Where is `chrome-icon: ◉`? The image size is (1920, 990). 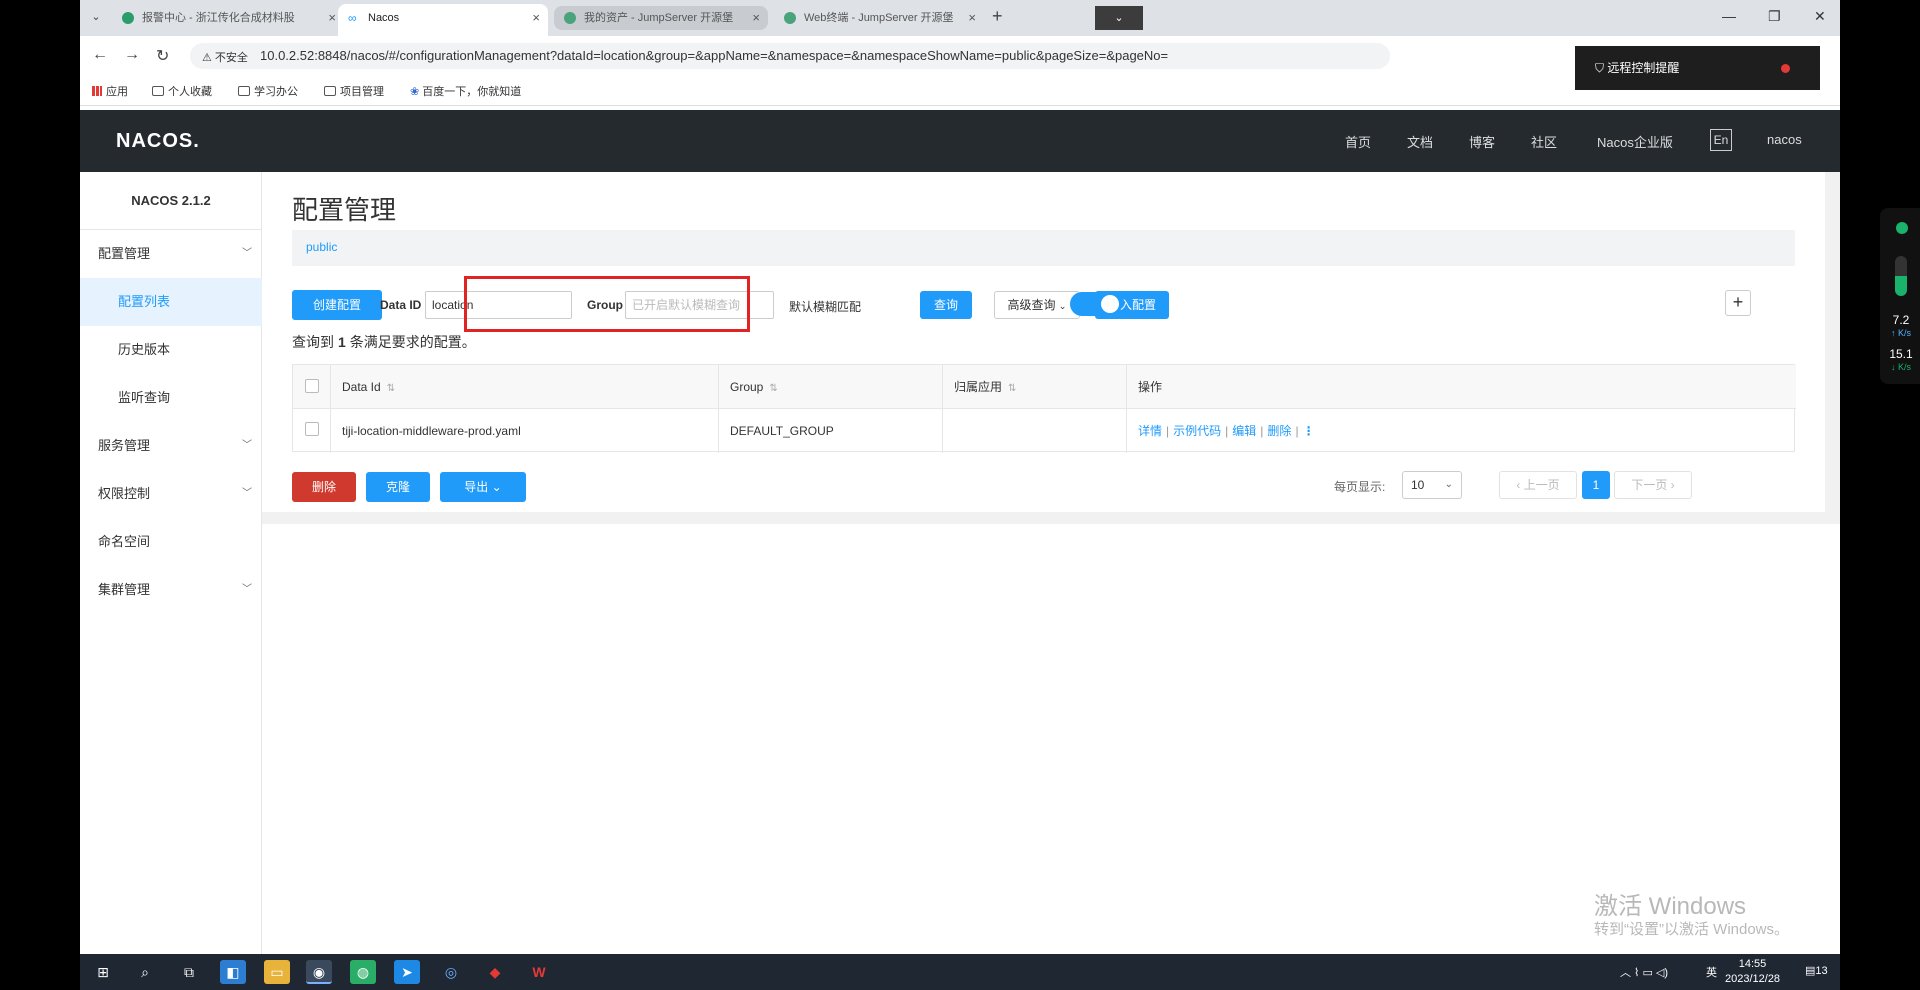 chrome-icon: ◉ is located at coordinates (319, 972).